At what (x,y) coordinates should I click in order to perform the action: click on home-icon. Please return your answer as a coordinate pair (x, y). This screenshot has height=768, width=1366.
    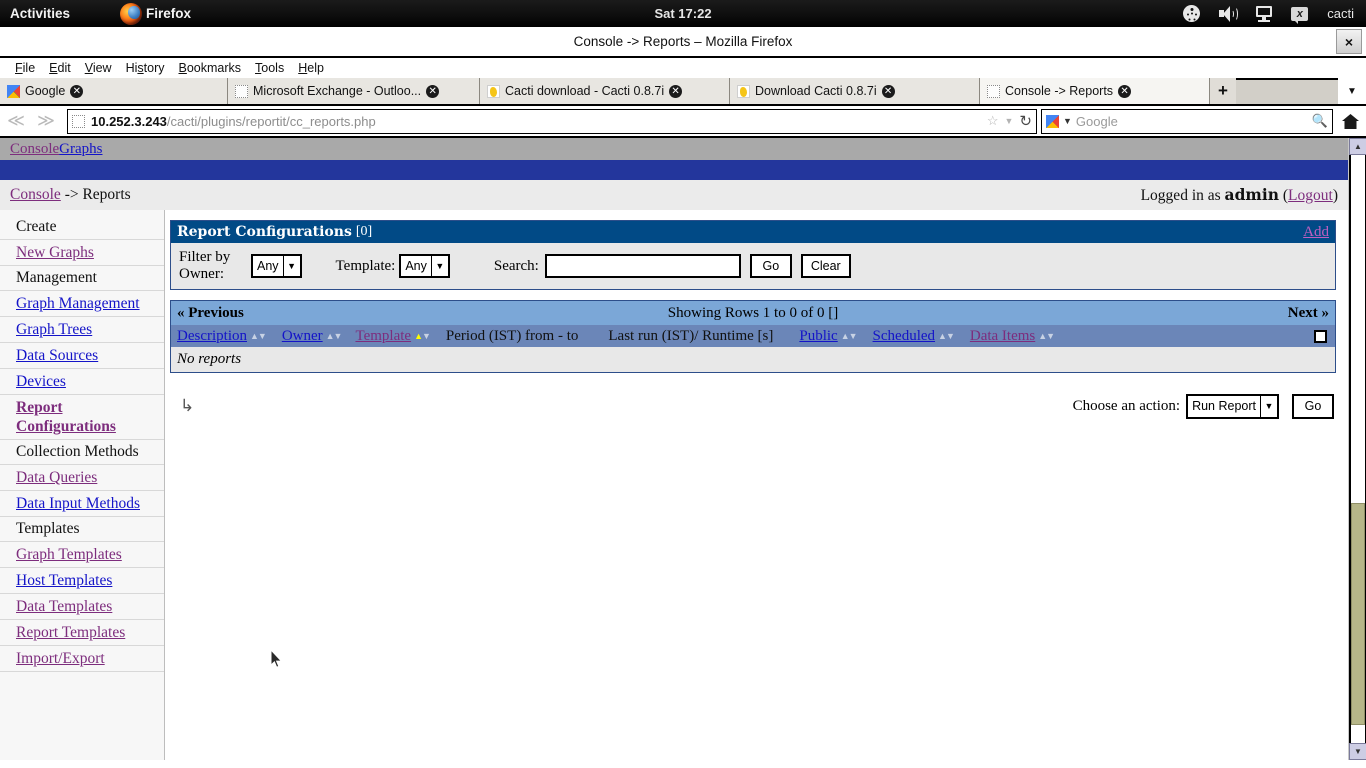
    Looking at the image, I should click on (1350, 121).